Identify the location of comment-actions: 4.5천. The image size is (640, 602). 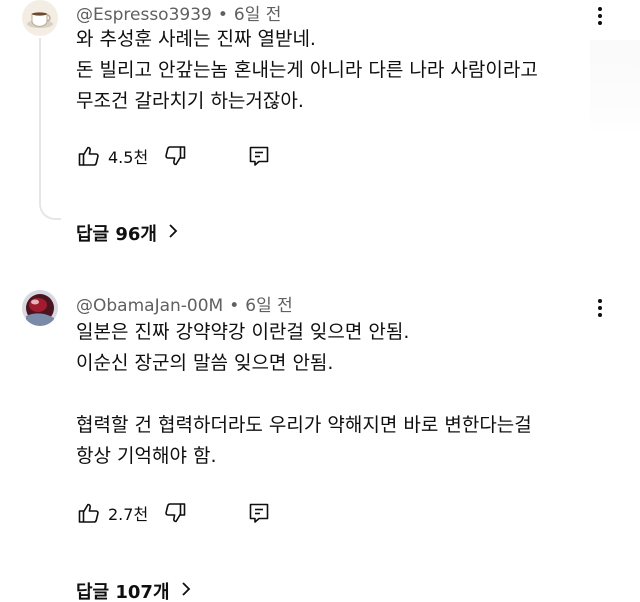
(132, 156).